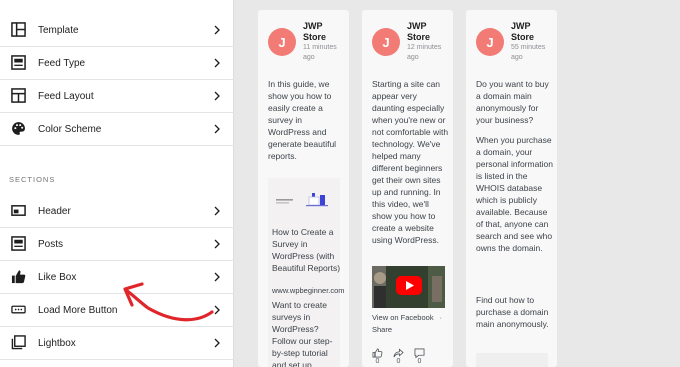  I want to click on link-preview, so click(512, 360).